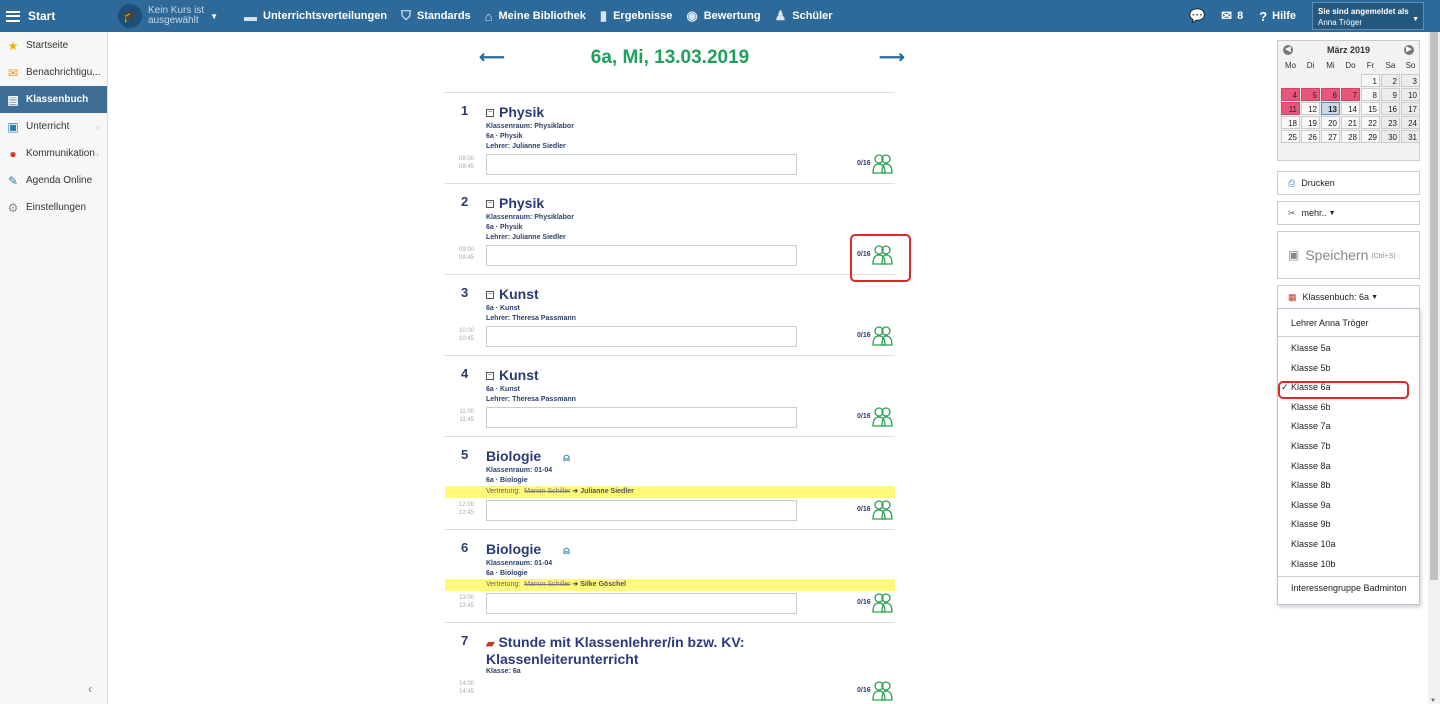  What do you see at coordinates (1410, 94) in the screenshot?
I see `calendar-day: 10` at bounding box center [1410, 94].